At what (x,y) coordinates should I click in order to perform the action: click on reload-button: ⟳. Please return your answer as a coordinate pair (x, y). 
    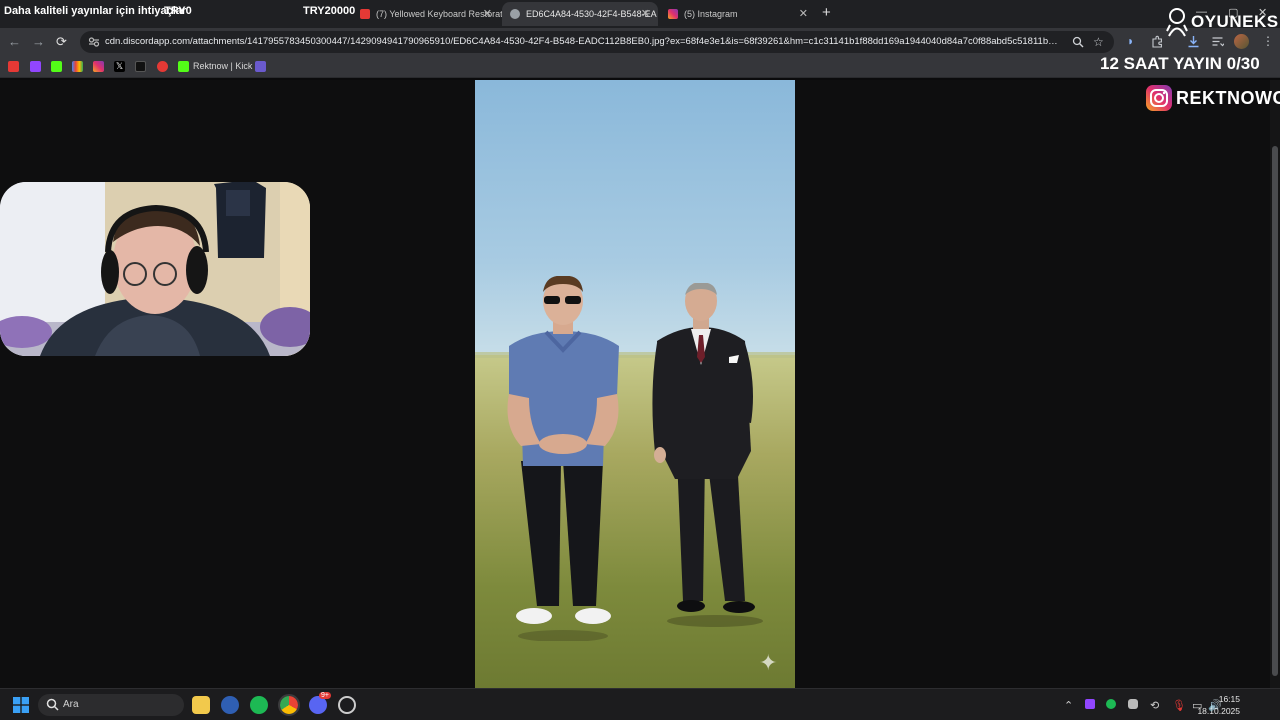
    Looking at the image, I should click on (61, 42).